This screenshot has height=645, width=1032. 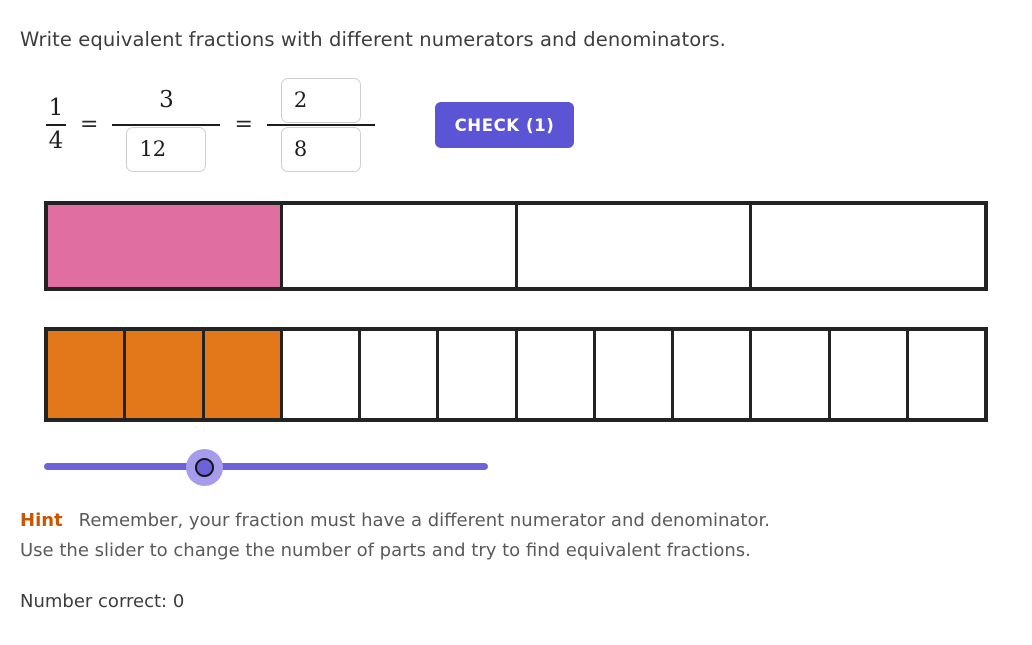 What do you see at coordinates (56, 108) in the screenshot?
I see `fraction1-numerator: 1` at bounding box center [56, 108].